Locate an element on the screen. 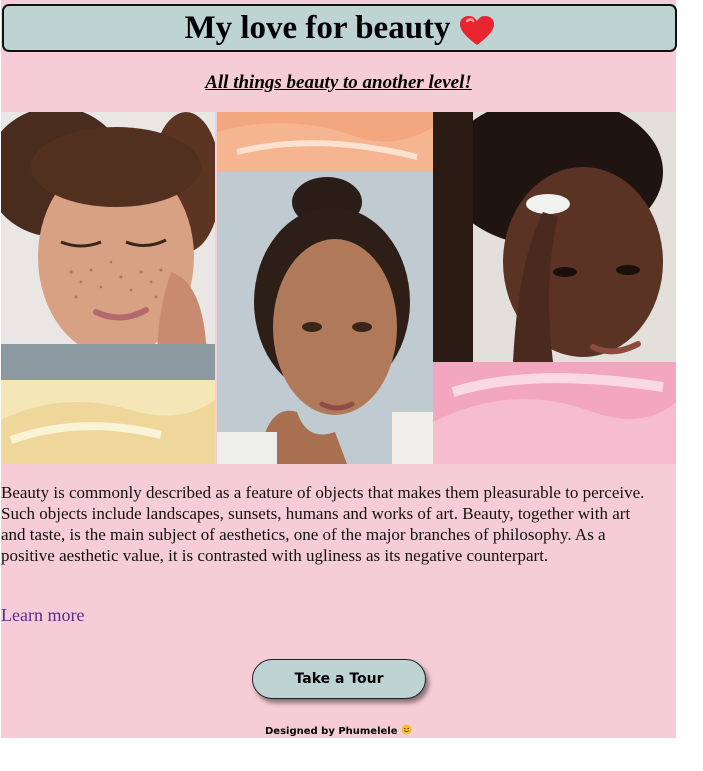 The height and width of the screenshot is (771, 703). freckled-woman-photo is located at coordinates (108, 246).